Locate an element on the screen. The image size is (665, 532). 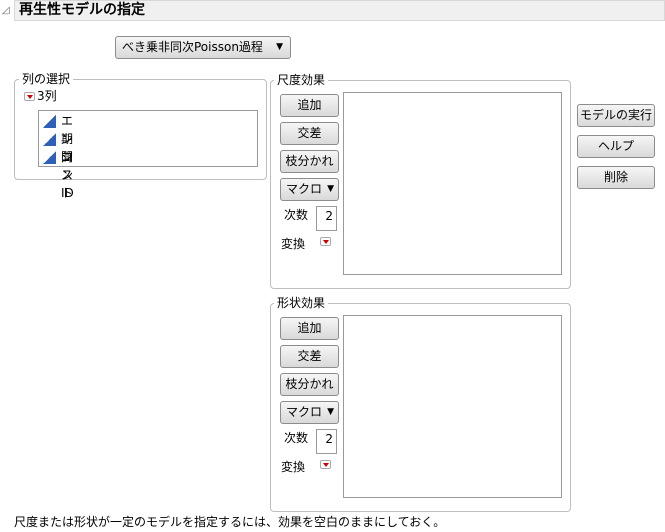
model-type-dropdown: べき乗非同次Poisson過程 ▼ is located at coordinates (203, 47).